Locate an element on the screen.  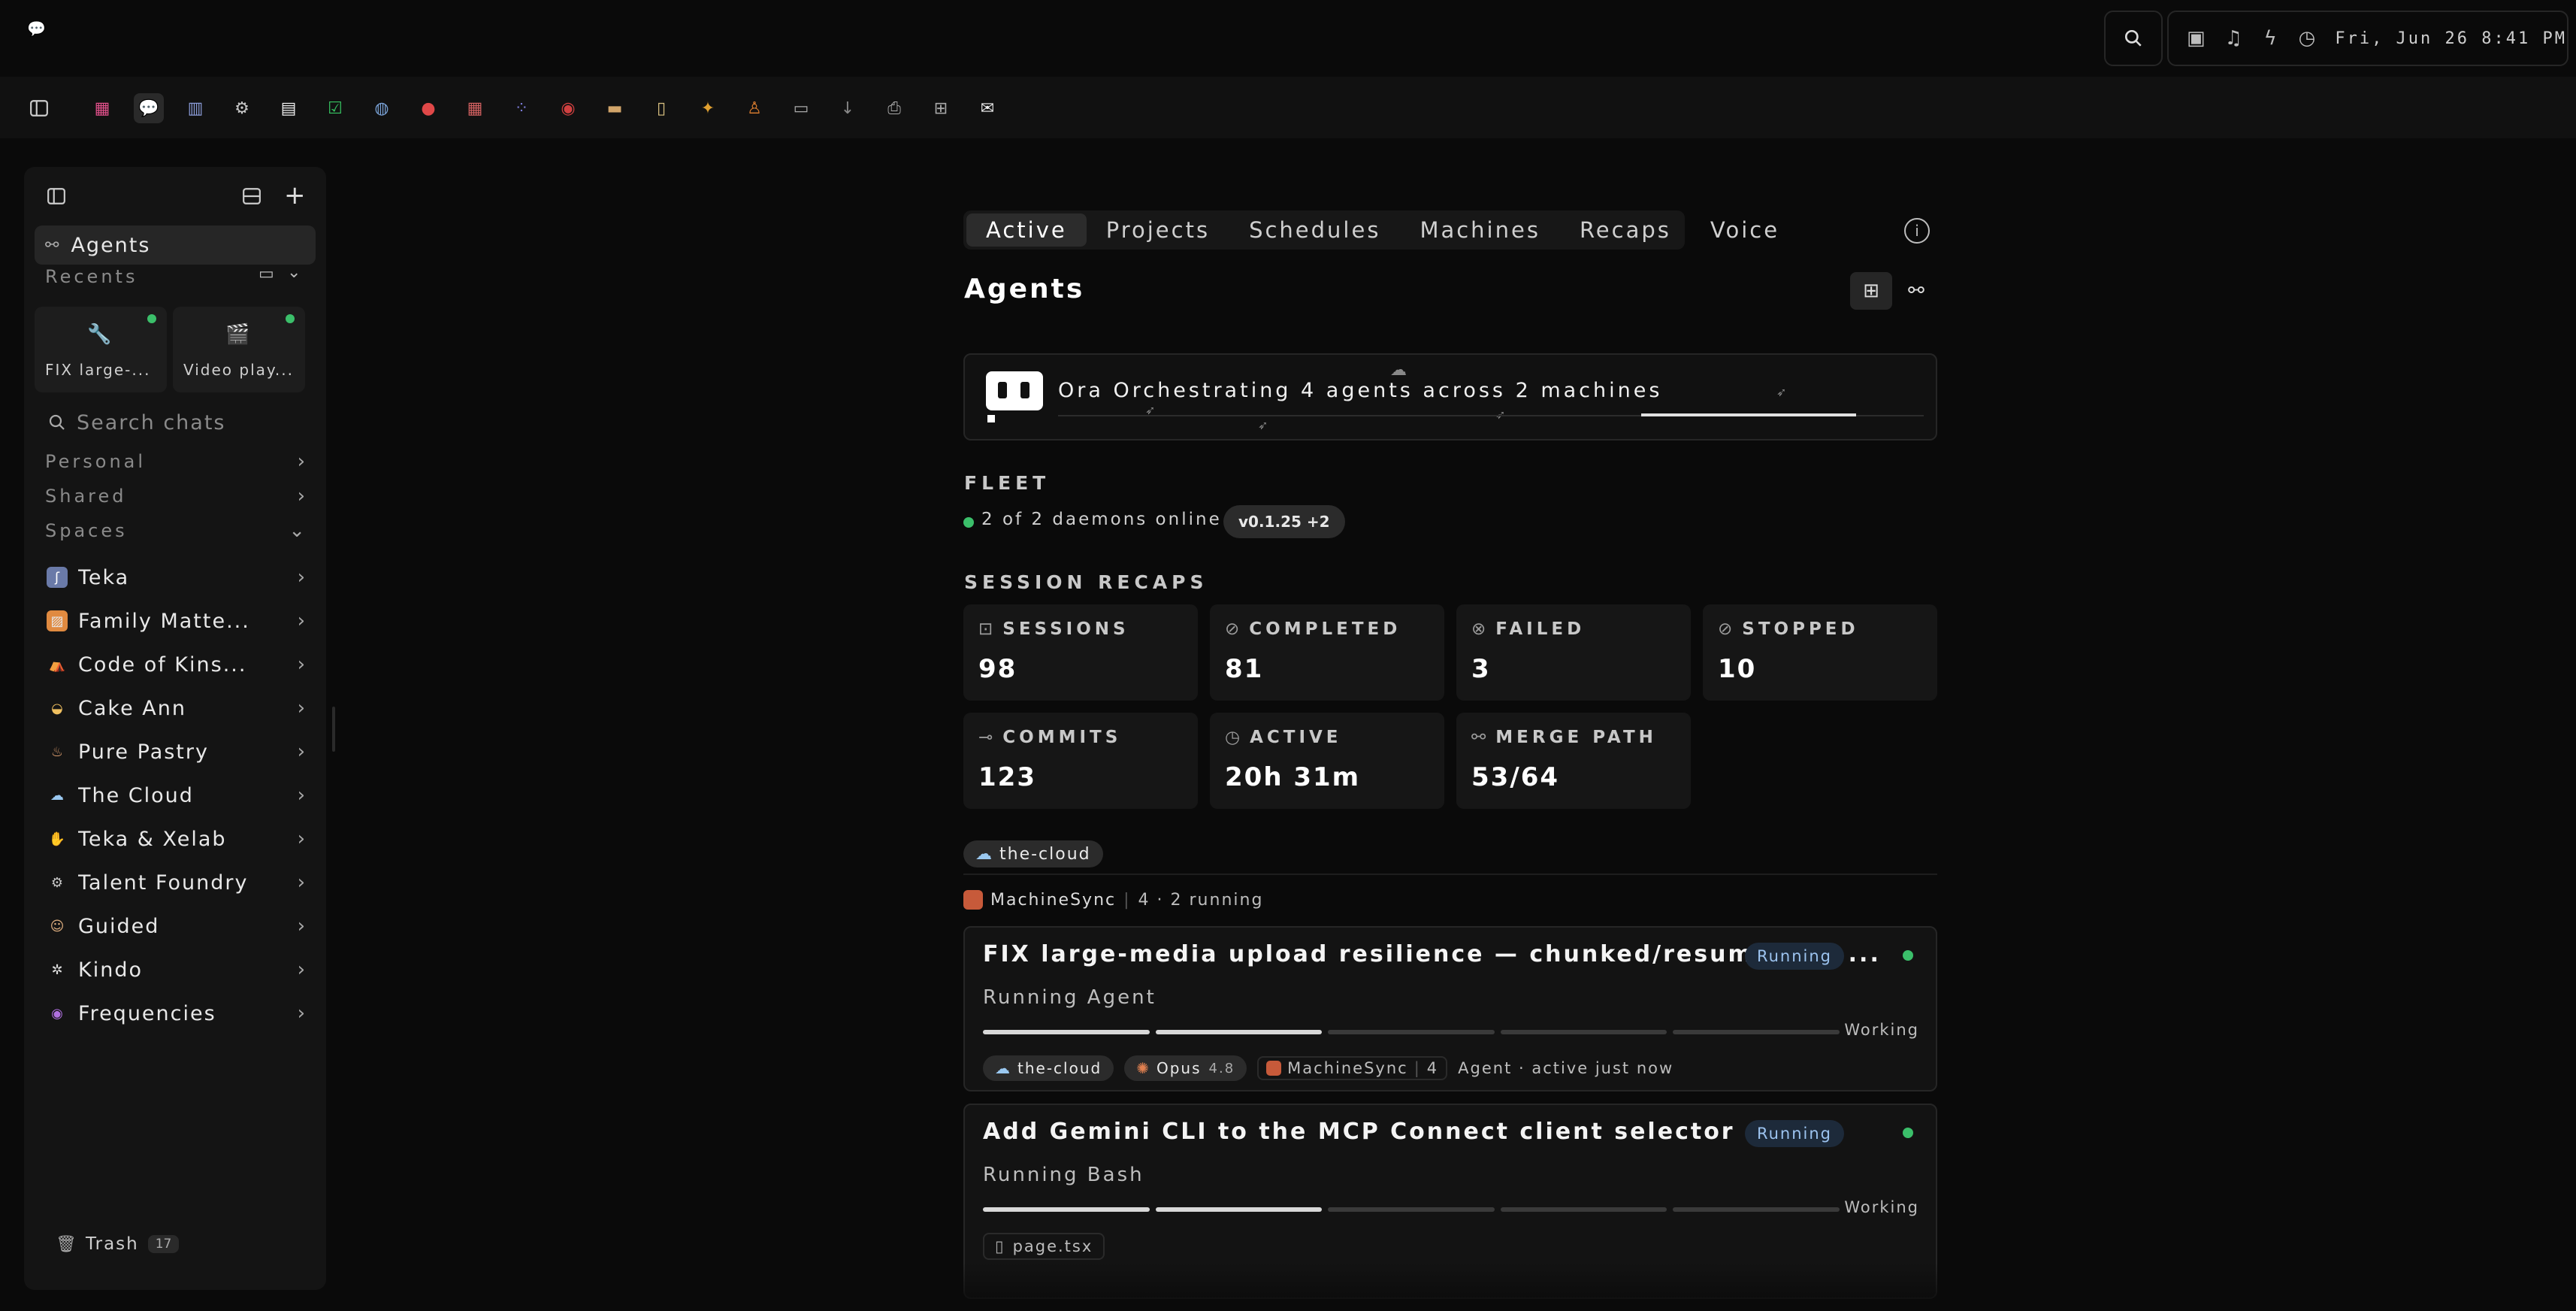
clipboard-icon: ▯ is located at coordinates (661, 108).